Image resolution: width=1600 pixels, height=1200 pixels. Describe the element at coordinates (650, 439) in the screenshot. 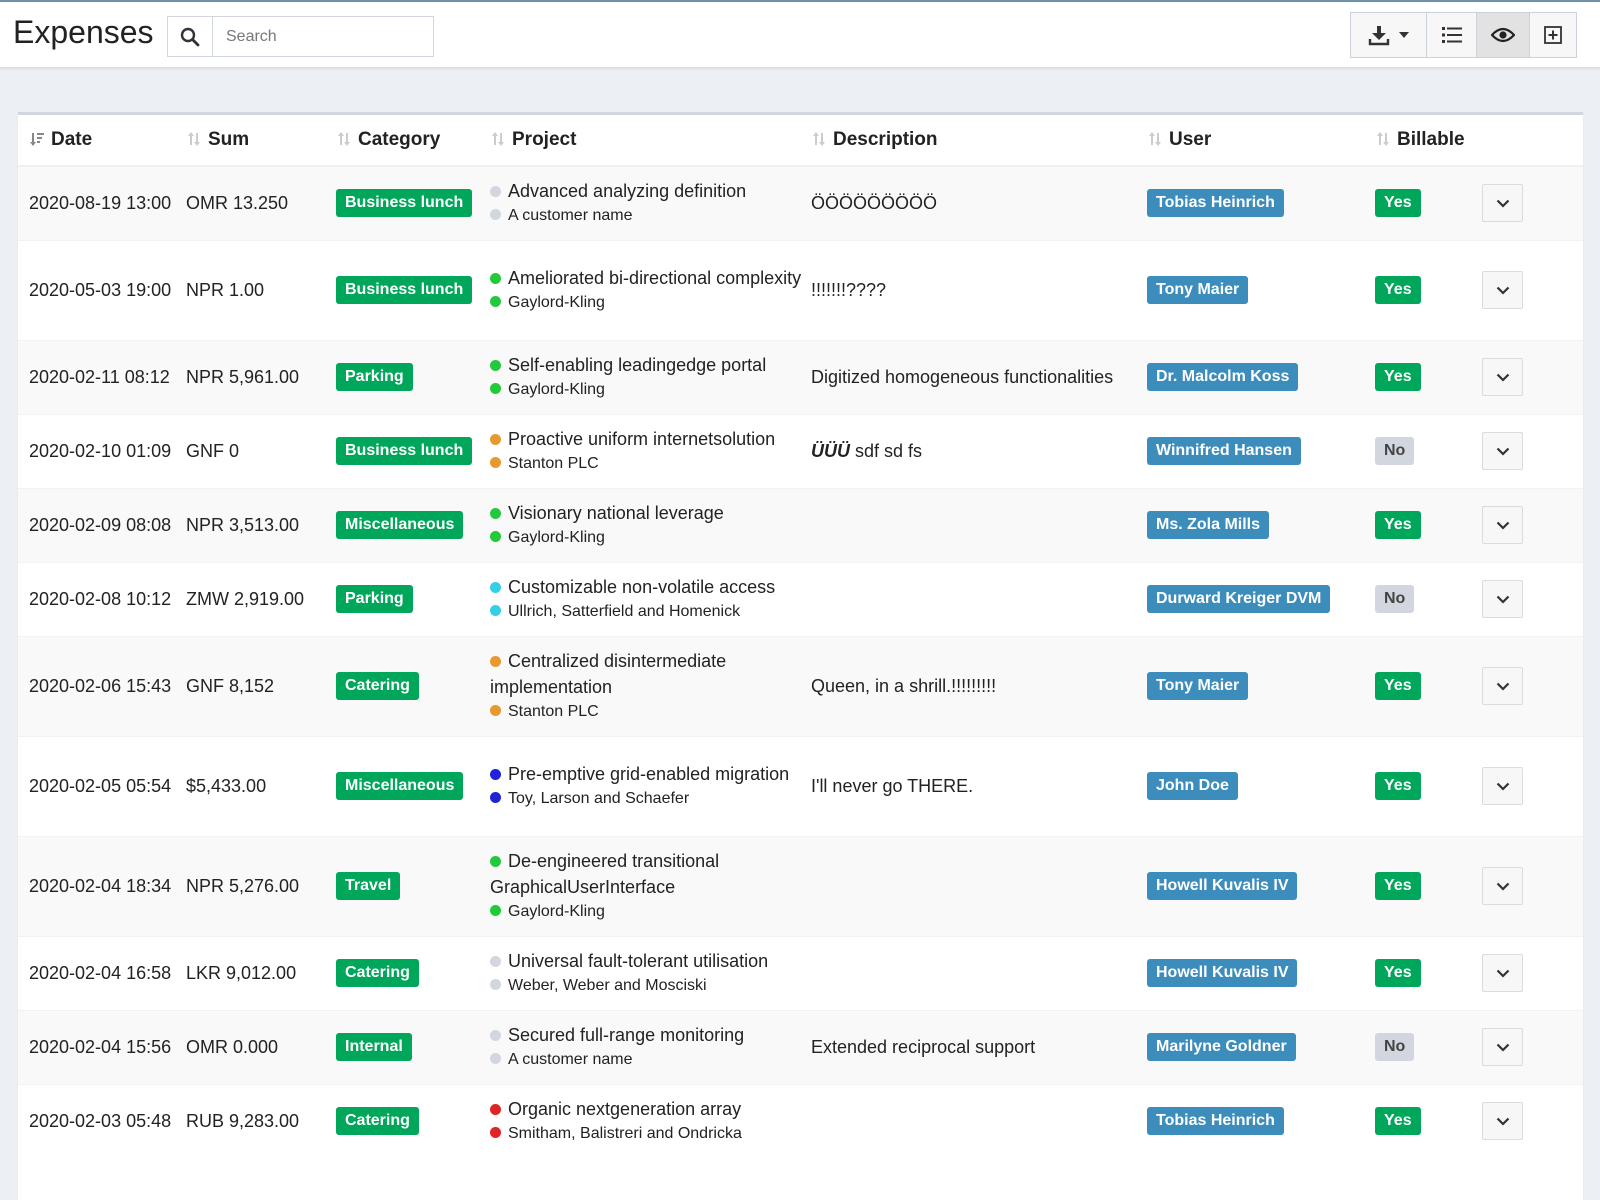

I see `project-name: Proactive uniform internetsolution` at that location.